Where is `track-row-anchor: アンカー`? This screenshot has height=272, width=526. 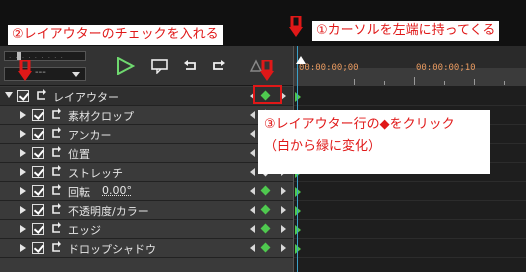 track-row-anchor: アンカー is located at coordinates (146, 134).